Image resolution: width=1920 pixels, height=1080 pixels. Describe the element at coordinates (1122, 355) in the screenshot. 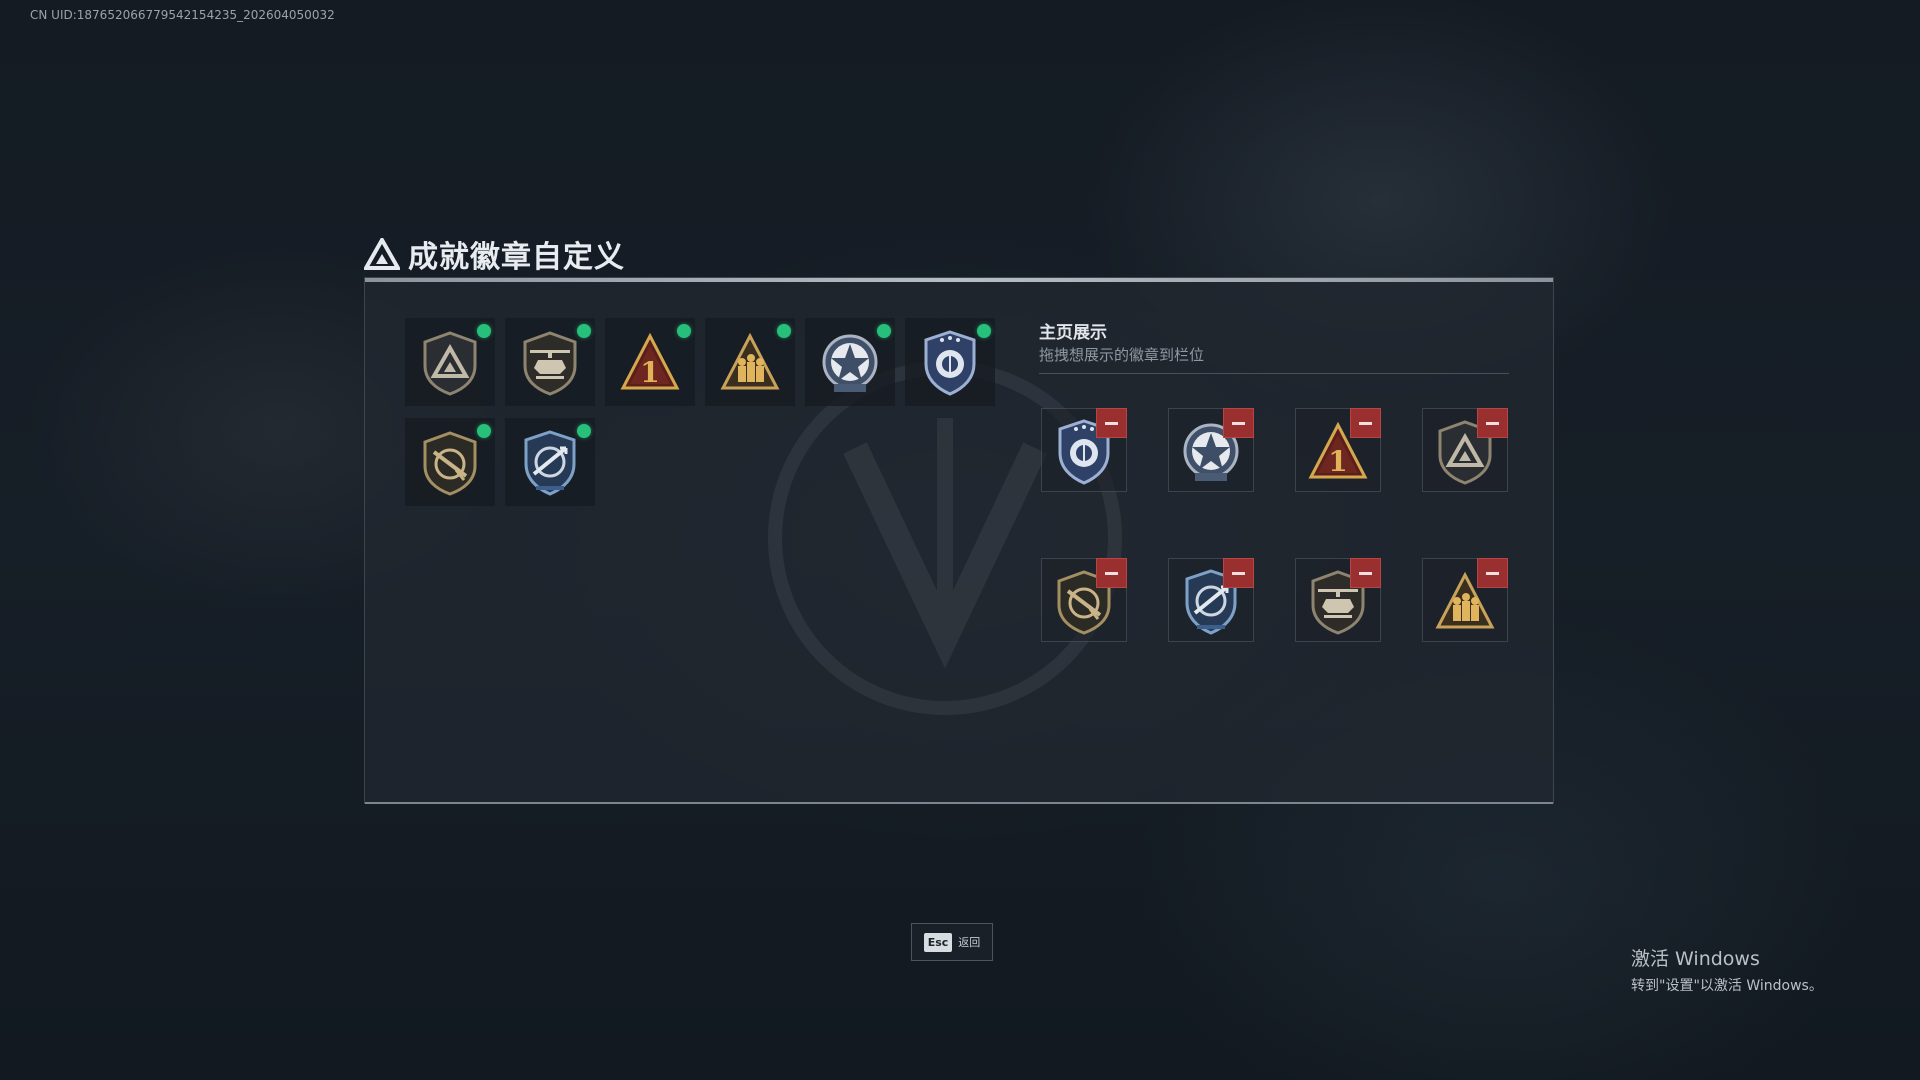

I see `showcase-subtitle: 拖拽想展示的徽章到栏位` at that location.